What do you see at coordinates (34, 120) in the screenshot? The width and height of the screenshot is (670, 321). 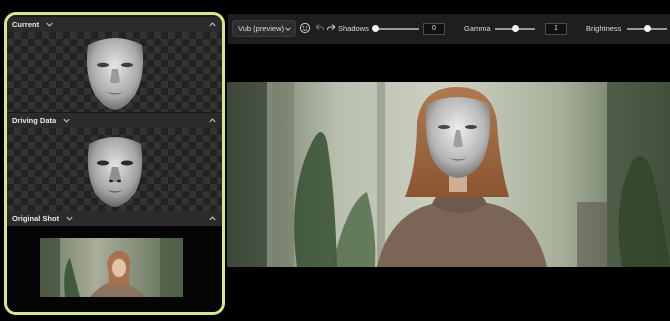 I see `section-label-driving-data: Driving Data` at bounding box center [34, 120].